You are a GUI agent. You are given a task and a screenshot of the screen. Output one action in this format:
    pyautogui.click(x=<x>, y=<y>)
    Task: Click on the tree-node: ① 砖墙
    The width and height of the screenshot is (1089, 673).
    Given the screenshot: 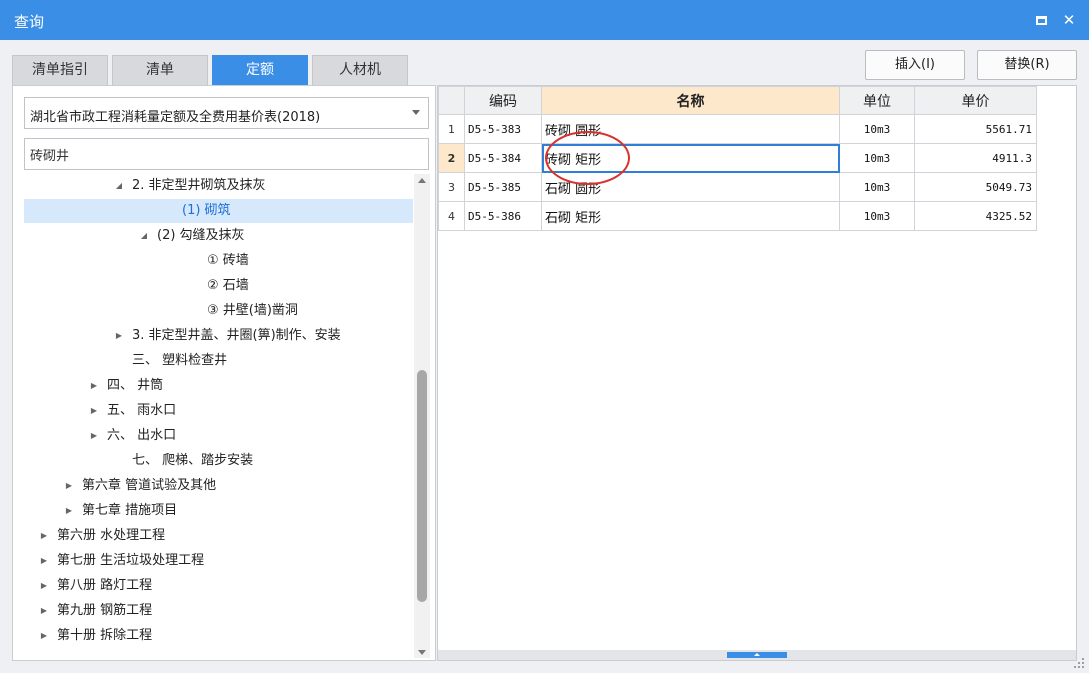 What is the action you would take?
    pyautogui.click(x=218, y=261)
    